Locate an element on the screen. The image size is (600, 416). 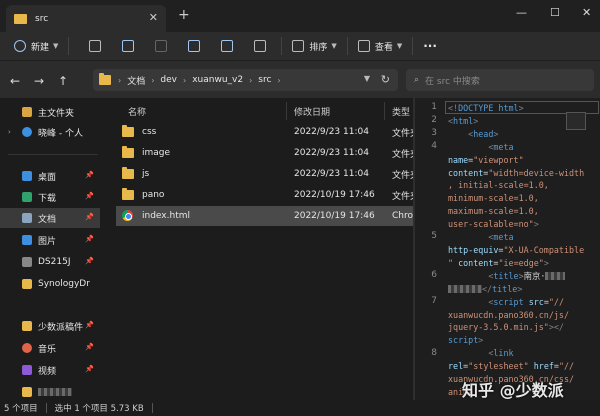
music-icon is located at coordinates (27, 348).